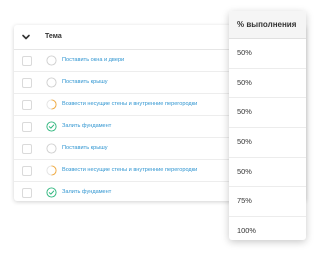 The height and width of the screenshot is (254, 320). I want to click on column-title-theme: Тема, so click(53, 37).